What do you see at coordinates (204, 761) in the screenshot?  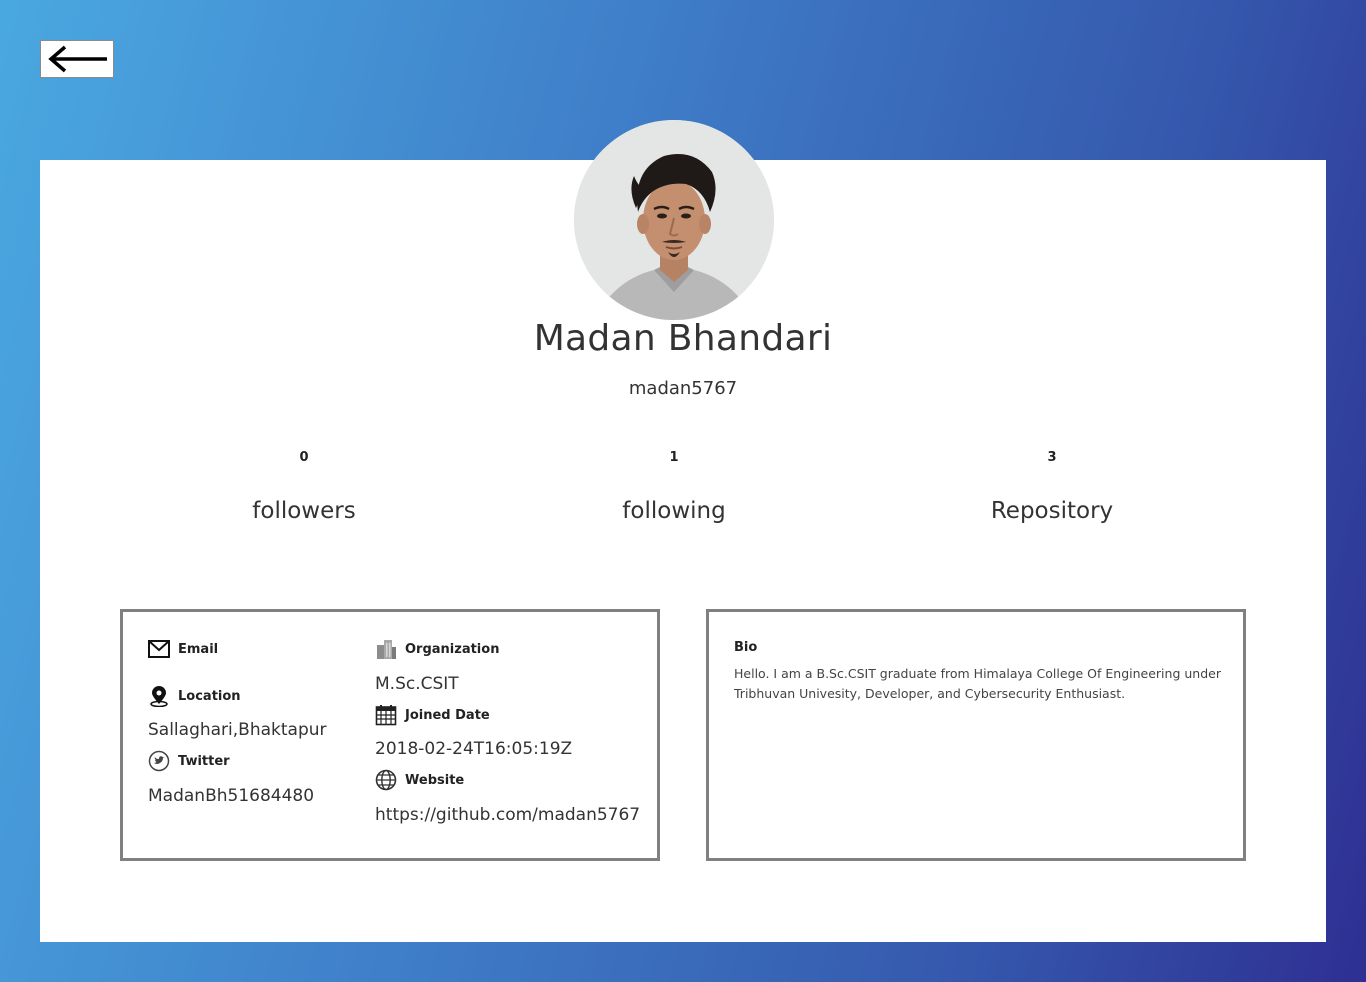 I see `twitter-label: Twitter` at bounding box center [204, 761].